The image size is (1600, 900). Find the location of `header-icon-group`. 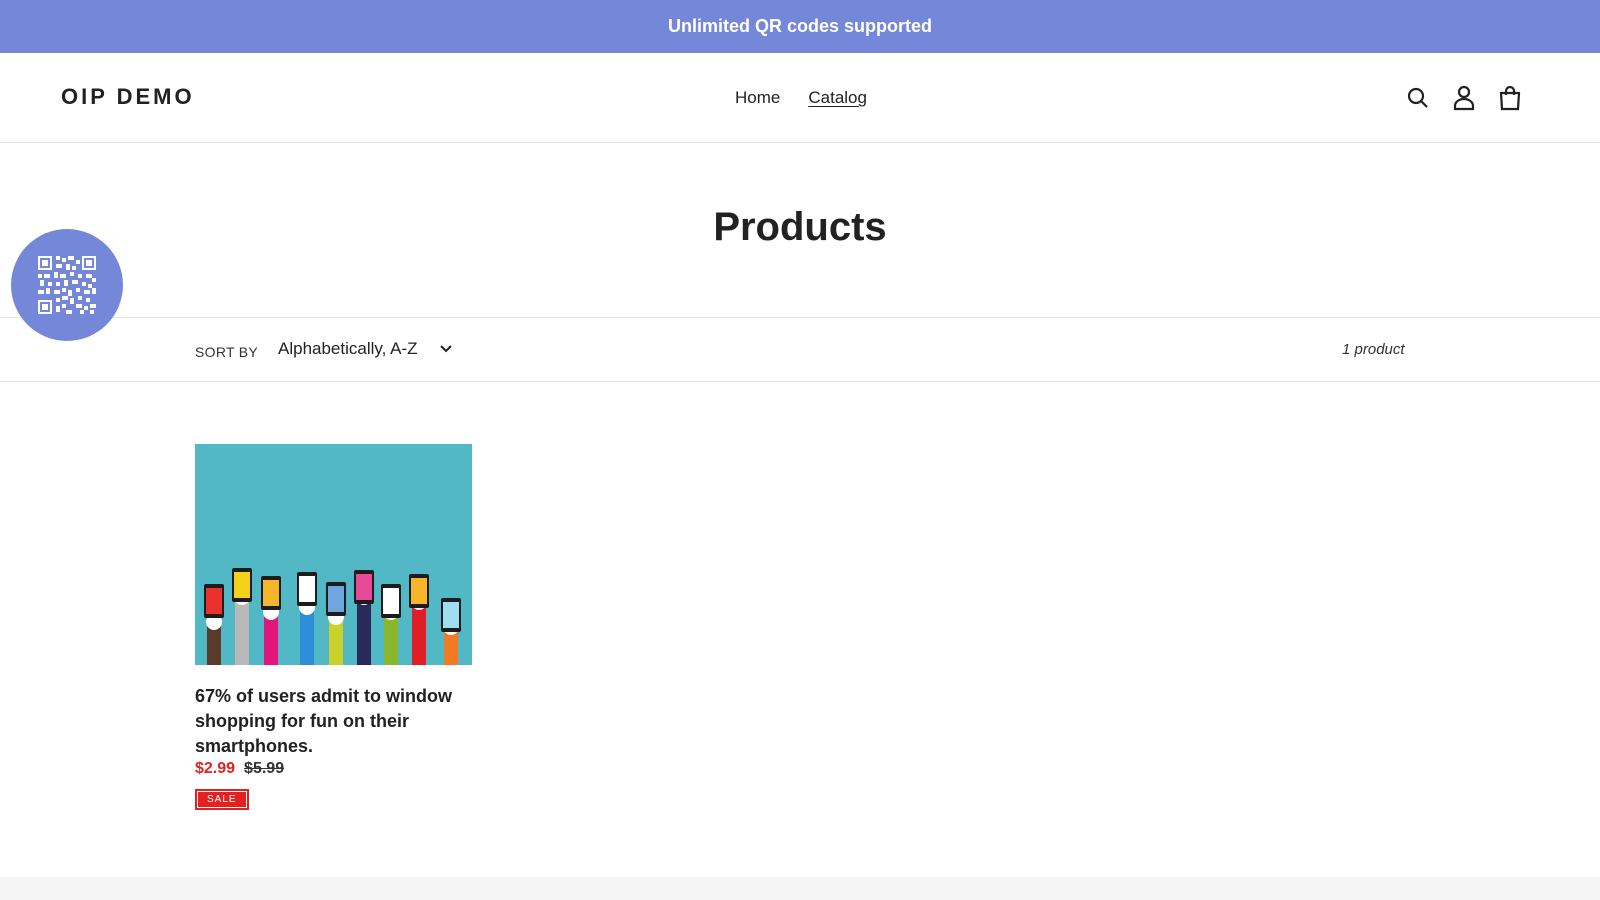

header-icon-group is located at coordinates (1464, 98).